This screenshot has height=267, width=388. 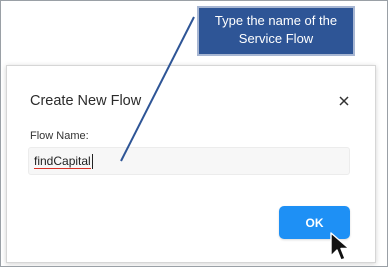 I want to click on flow-name-input: findCapital, so click(x=189, y=161).